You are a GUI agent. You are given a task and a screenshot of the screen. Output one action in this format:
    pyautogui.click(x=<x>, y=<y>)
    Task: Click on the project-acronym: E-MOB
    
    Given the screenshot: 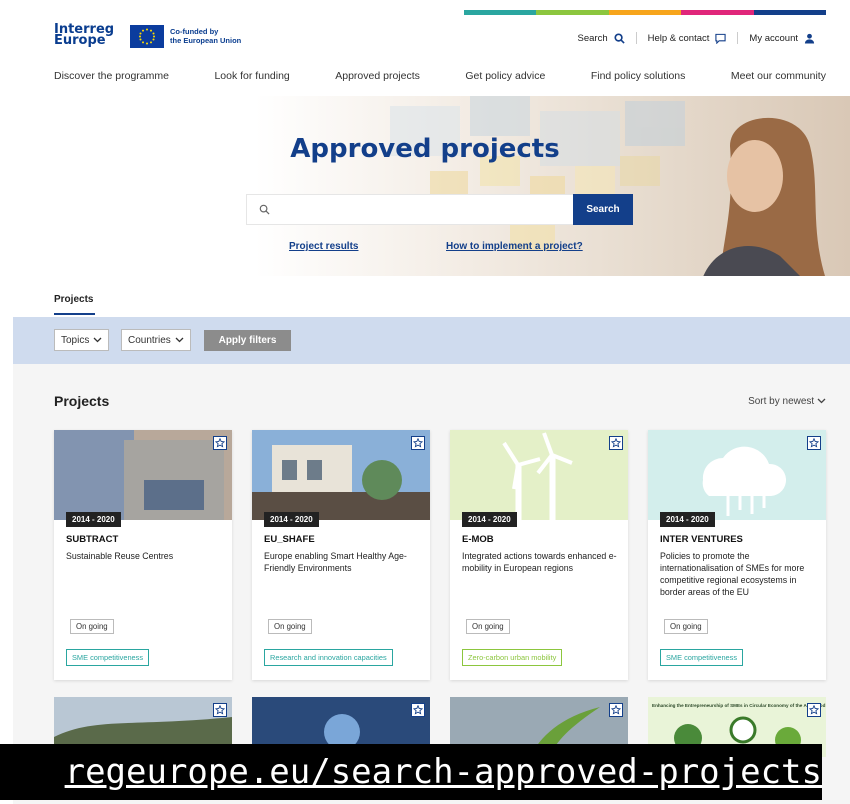 What is the action you would take?
    pyautogui.click(x=478, y=539)
    